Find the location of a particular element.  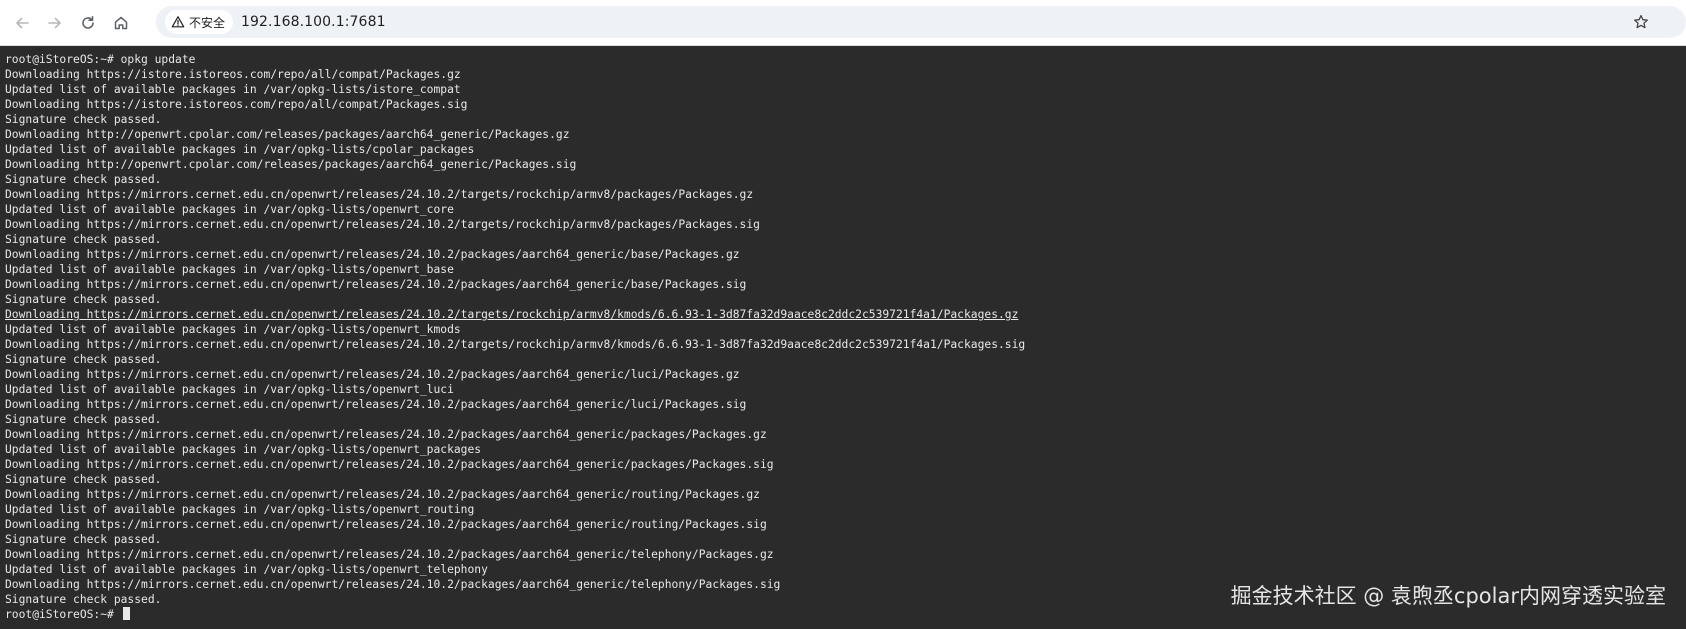

back-button is located at coordinates (22, 23).